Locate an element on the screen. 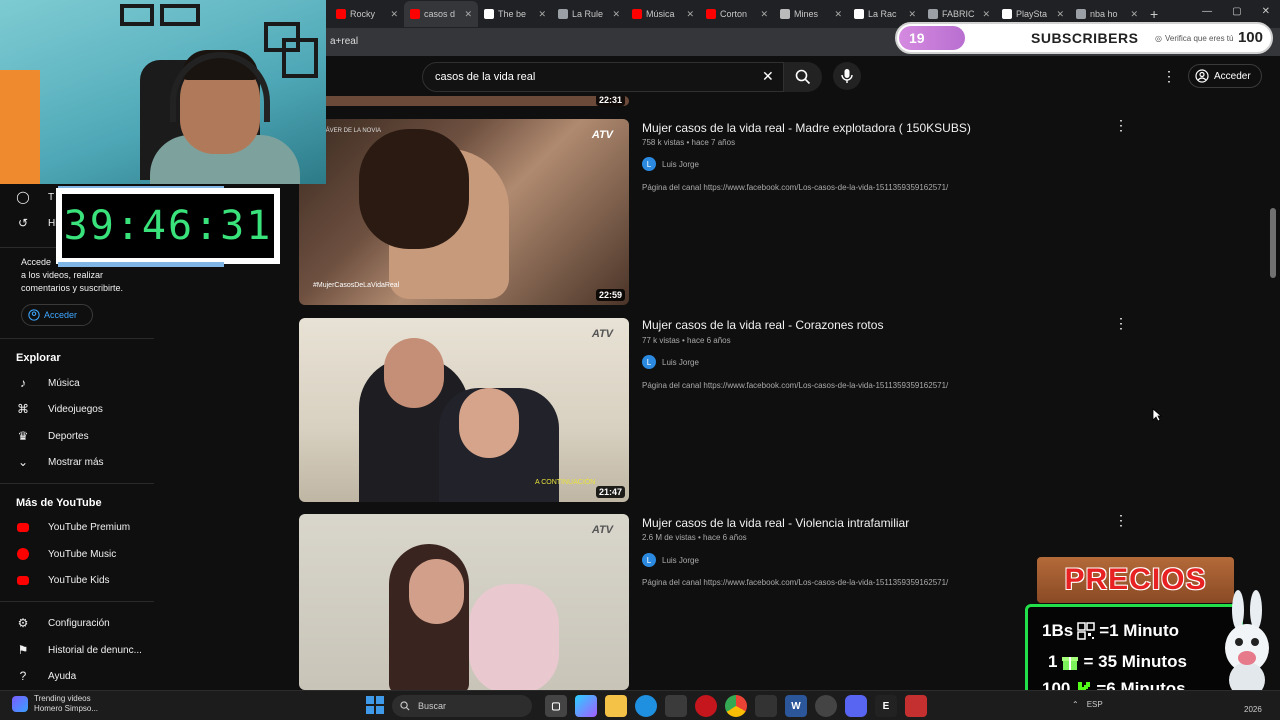  word-icon: W is located at coordinates (796, 706).